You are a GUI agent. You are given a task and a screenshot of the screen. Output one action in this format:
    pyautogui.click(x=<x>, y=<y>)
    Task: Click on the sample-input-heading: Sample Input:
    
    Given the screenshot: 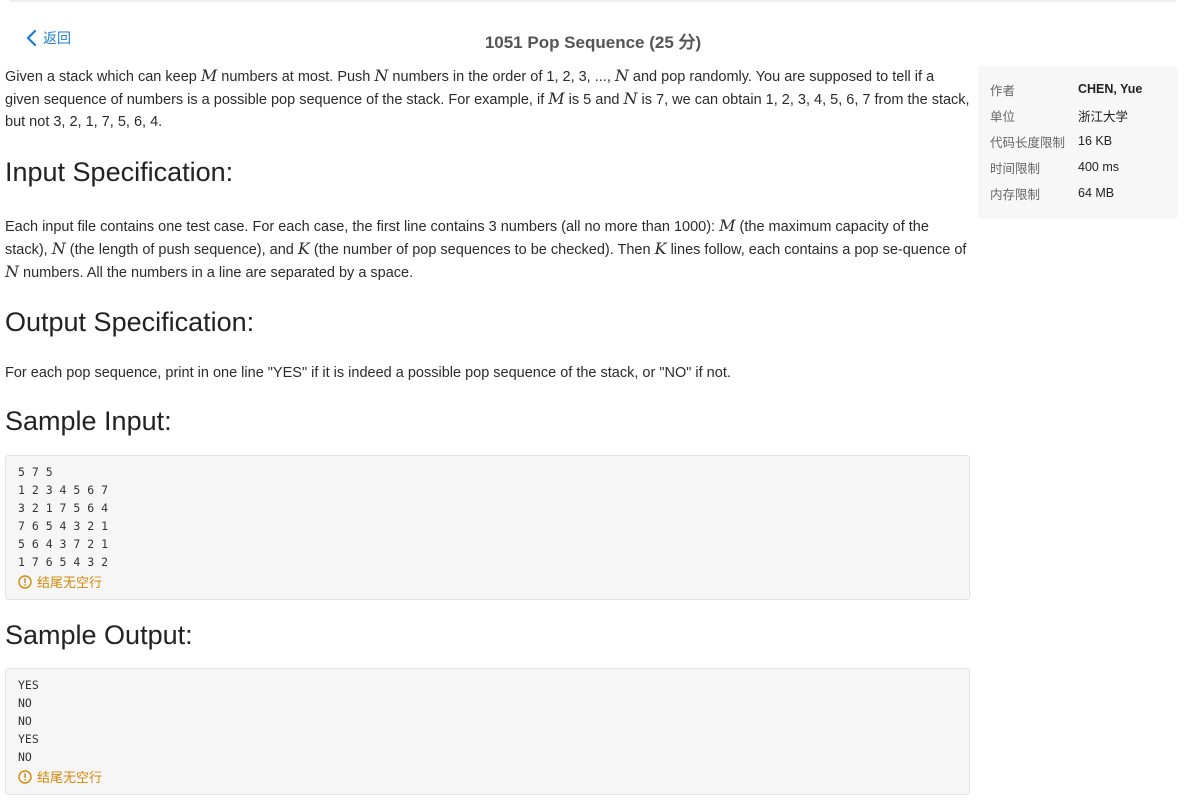 What is the action you would take?
    pyautogui.click(x=88, y=421)
    